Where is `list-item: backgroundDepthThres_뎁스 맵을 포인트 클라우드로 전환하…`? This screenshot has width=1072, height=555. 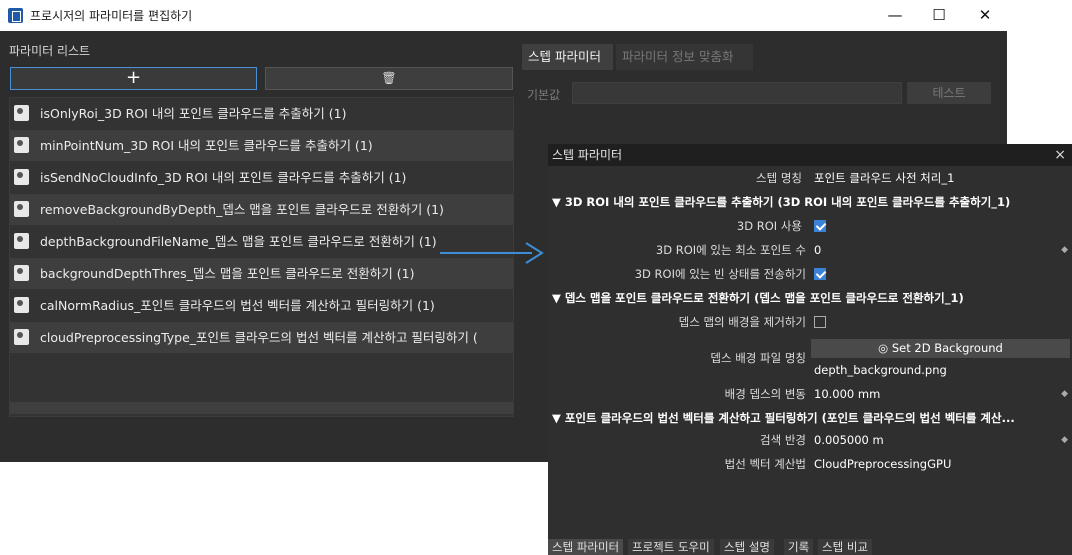 list-item: backgroundDepthThres_뎁스 맵을 포인트 클라우드로 전환하… is located at coordinates (261, 273).